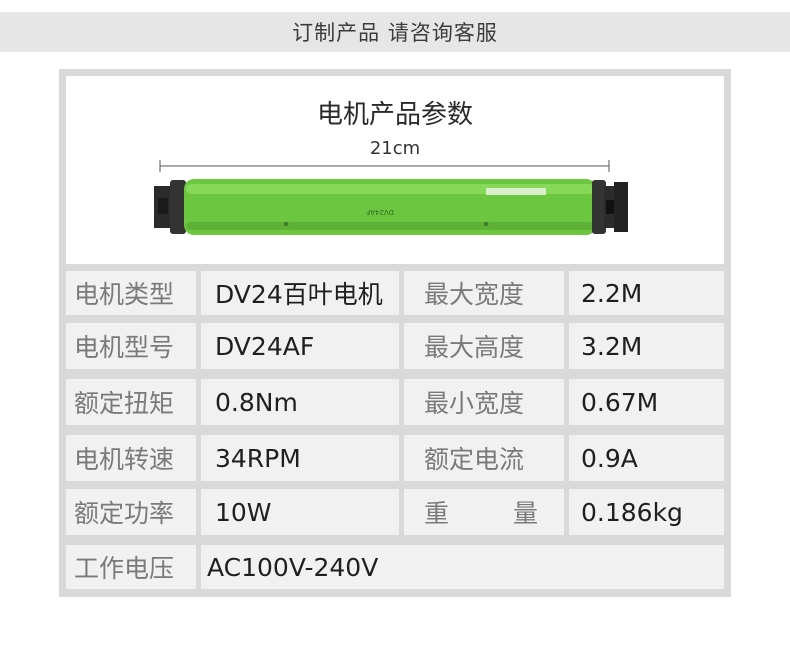 The image size is (790, 650). What do you see at coordinates (390, 207) in the screenshot?
I see `motor-tube` at bounding box center [390, 207].